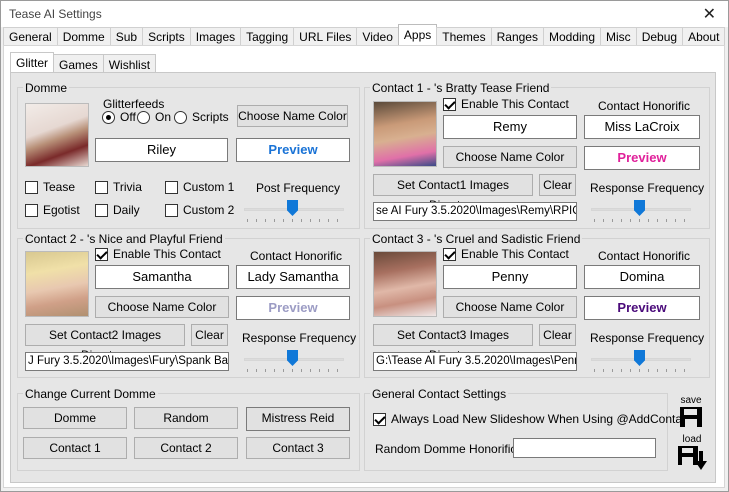  Describe the element at coordinates (572, 36) in the screenshot. I see `tab-modding: Modding` at that location.